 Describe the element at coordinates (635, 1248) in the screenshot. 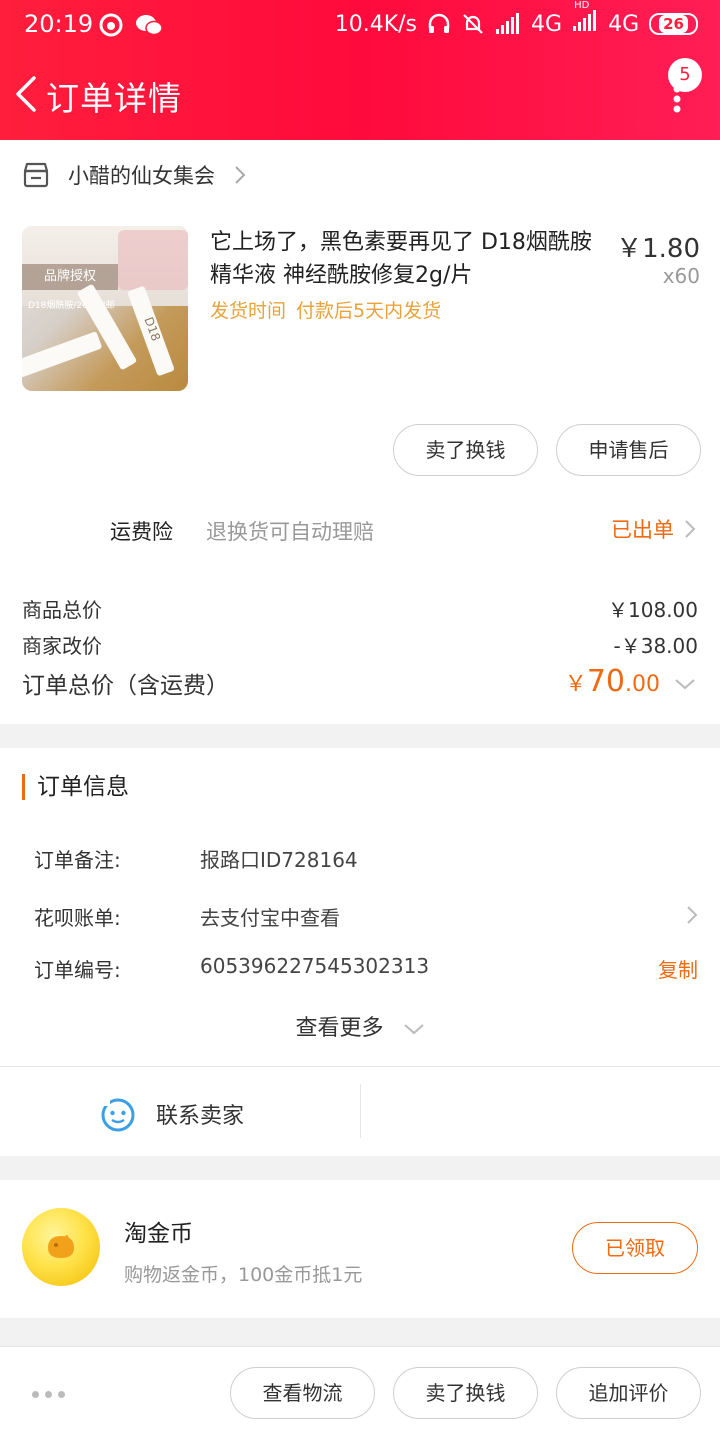

I see `coin-claimed-button: 已领取` at that location.